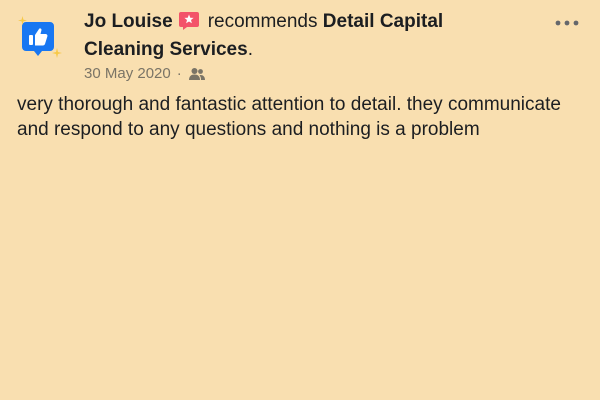 This screenshot has height=400, width=600. What do you see at coordinates (188, 21) in the screenshot?
I see `star-badge-icon` at bounding box center [188, 21].